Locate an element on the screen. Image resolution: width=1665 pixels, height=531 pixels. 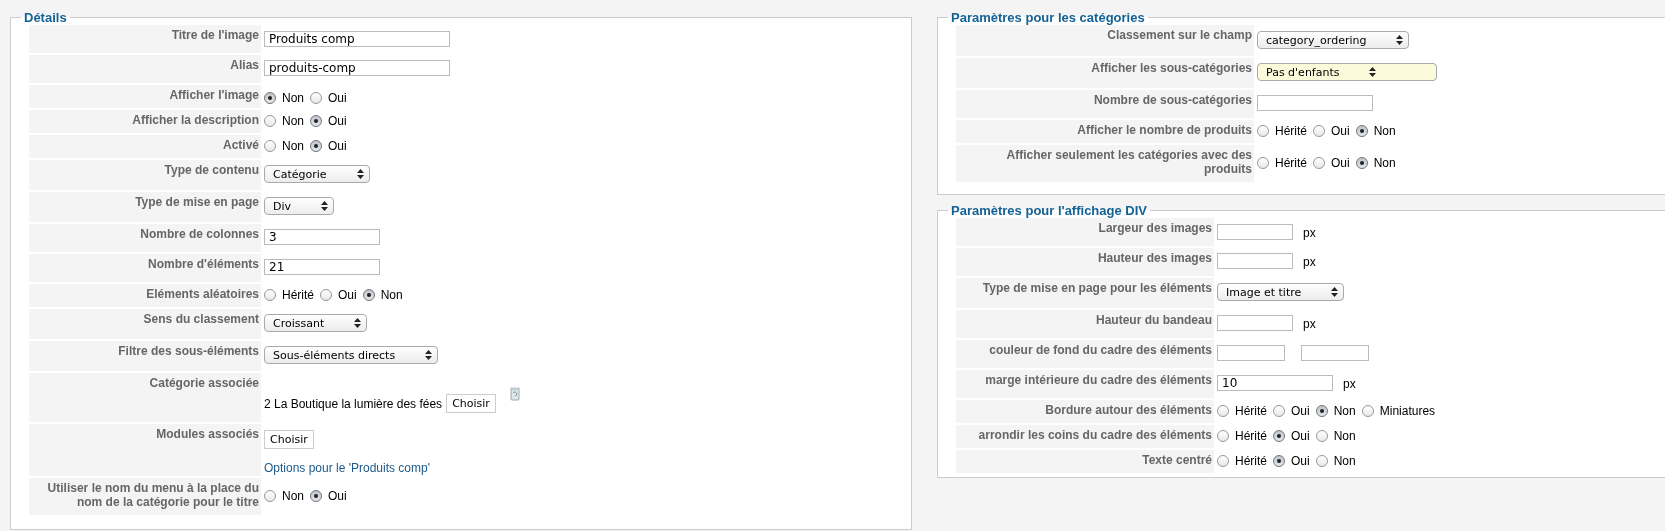
field-label: Nombre de colonnes is located at coordinates (145, 238).